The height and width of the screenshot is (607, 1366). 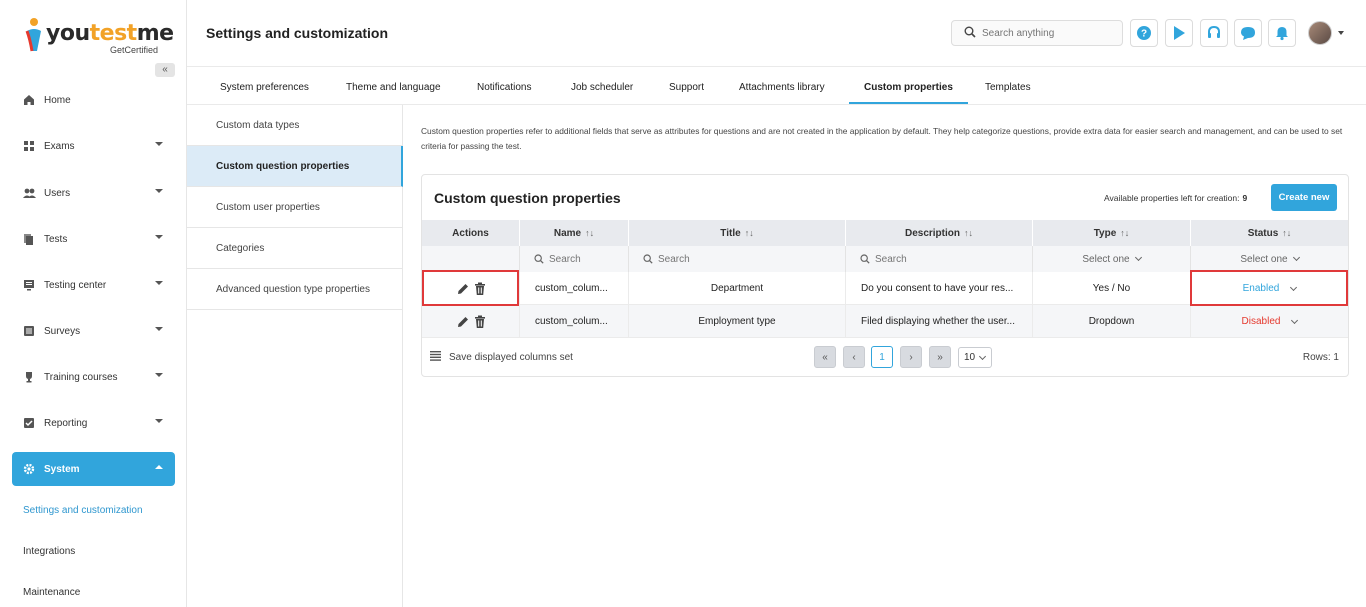 I want to click on column-header-name: Name ↑↓, so click(x=574, y=233).